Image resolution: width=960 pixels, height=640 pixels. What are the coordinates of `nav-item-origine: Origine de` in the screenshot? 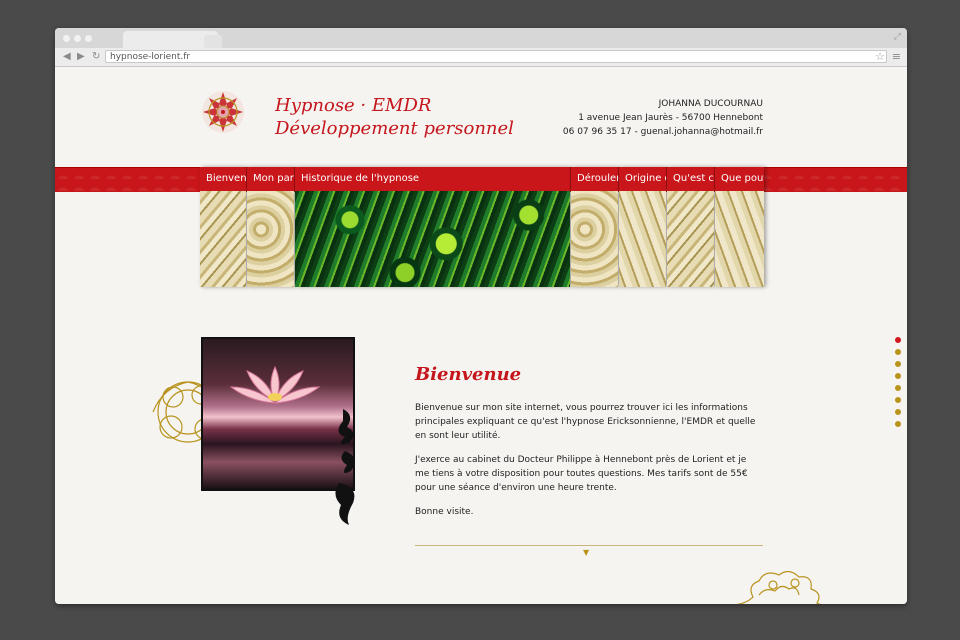 It's located at (642, 227).